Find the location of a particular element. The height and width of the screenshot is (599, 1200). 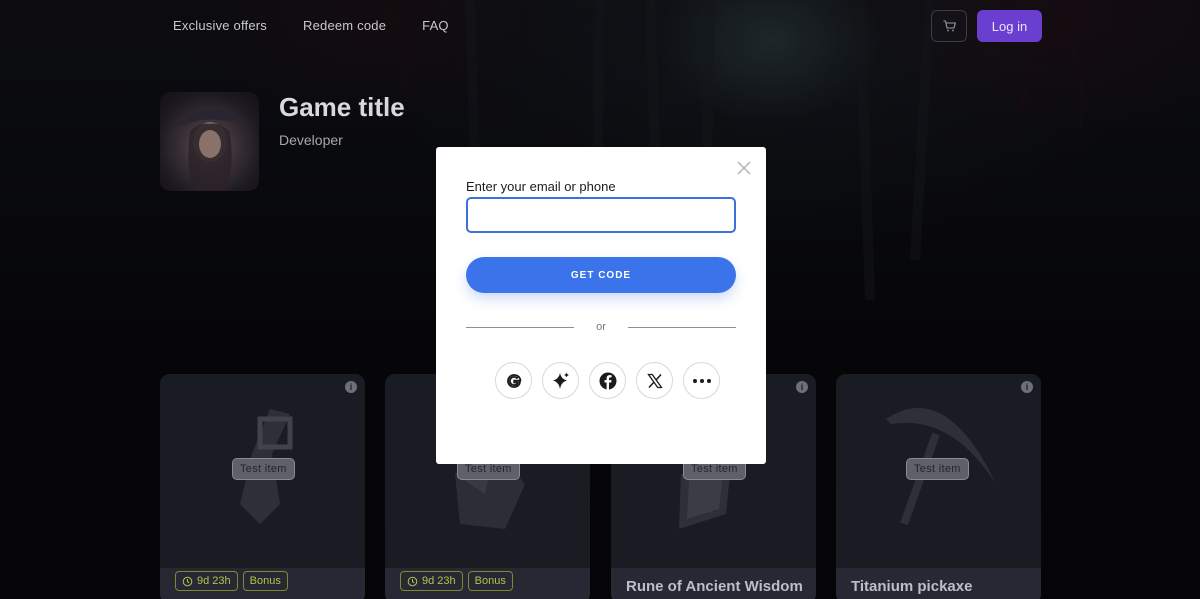

cart-button is located at coordinates (949, 26).